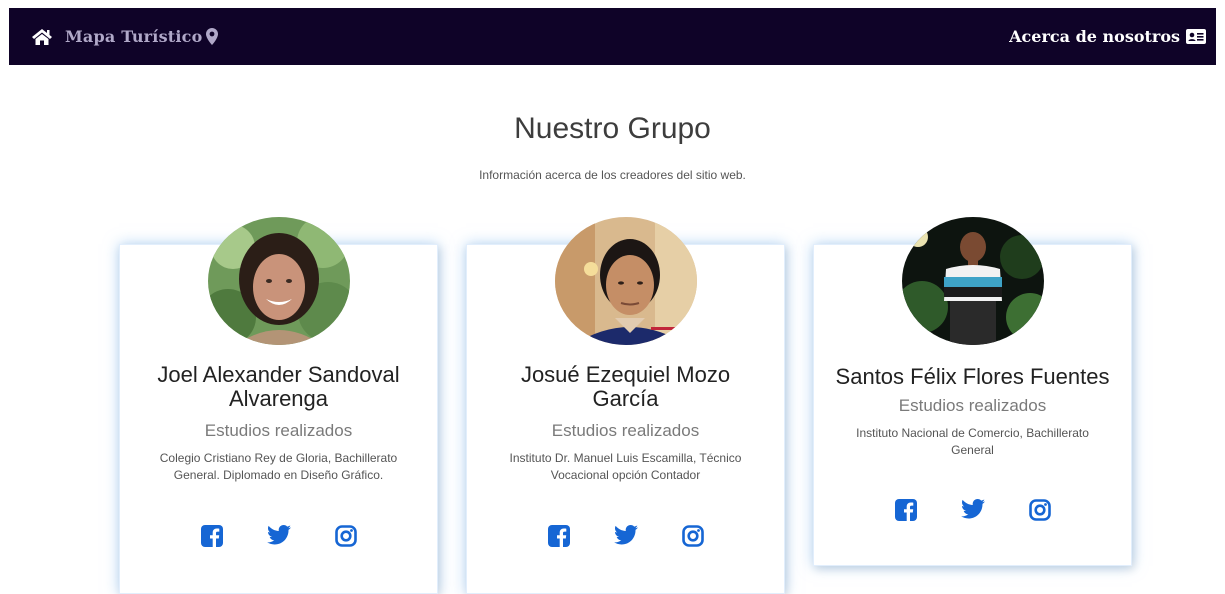 Image resolution: width=1225 pixels, height=594 pixels. What do you see at coordinates (625, 374) in the screenshot?
I see `member-name-line: Josué Ezequiel Mozo` at bounding box center [625, 374].